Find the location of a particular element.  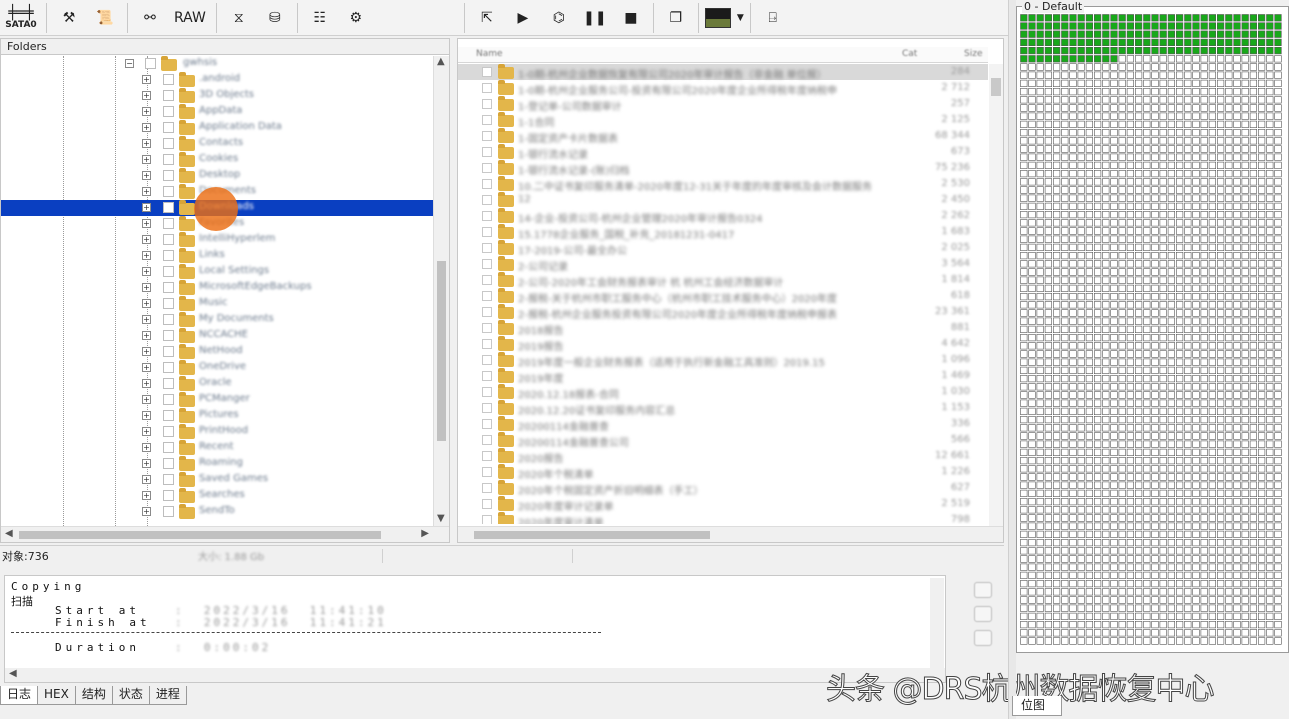

collapse-icon: − is located at coordinates (129, 63).